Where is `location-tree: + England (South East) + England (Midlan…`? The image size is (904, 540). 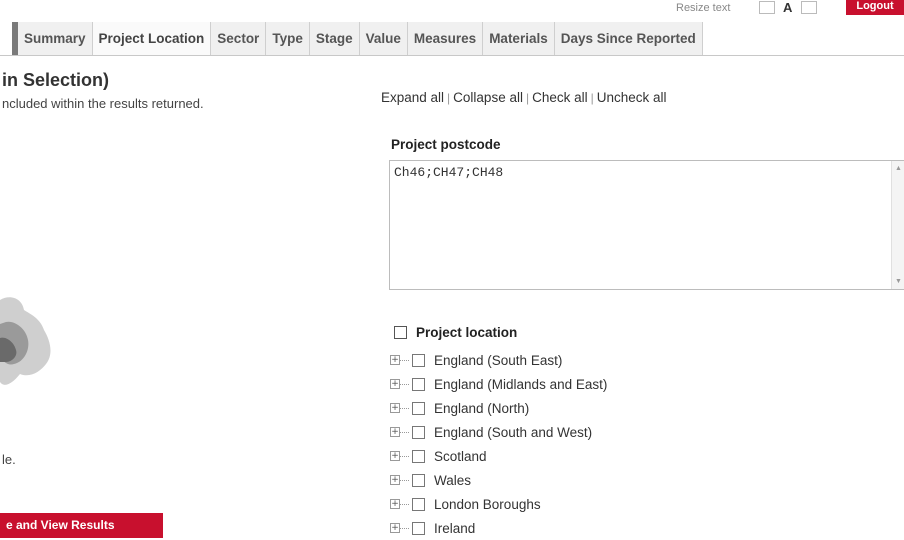 location-tree: + England (South East) + England (Midlan… is located at coordinates (498, 444).